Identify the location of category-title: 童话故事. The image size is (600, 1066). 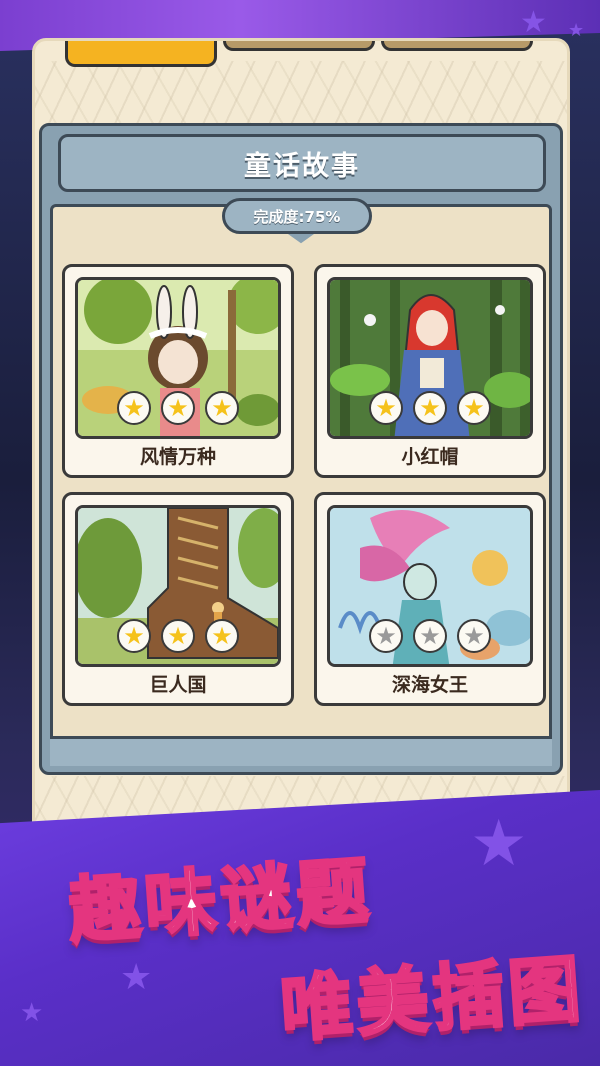
(302, 166).